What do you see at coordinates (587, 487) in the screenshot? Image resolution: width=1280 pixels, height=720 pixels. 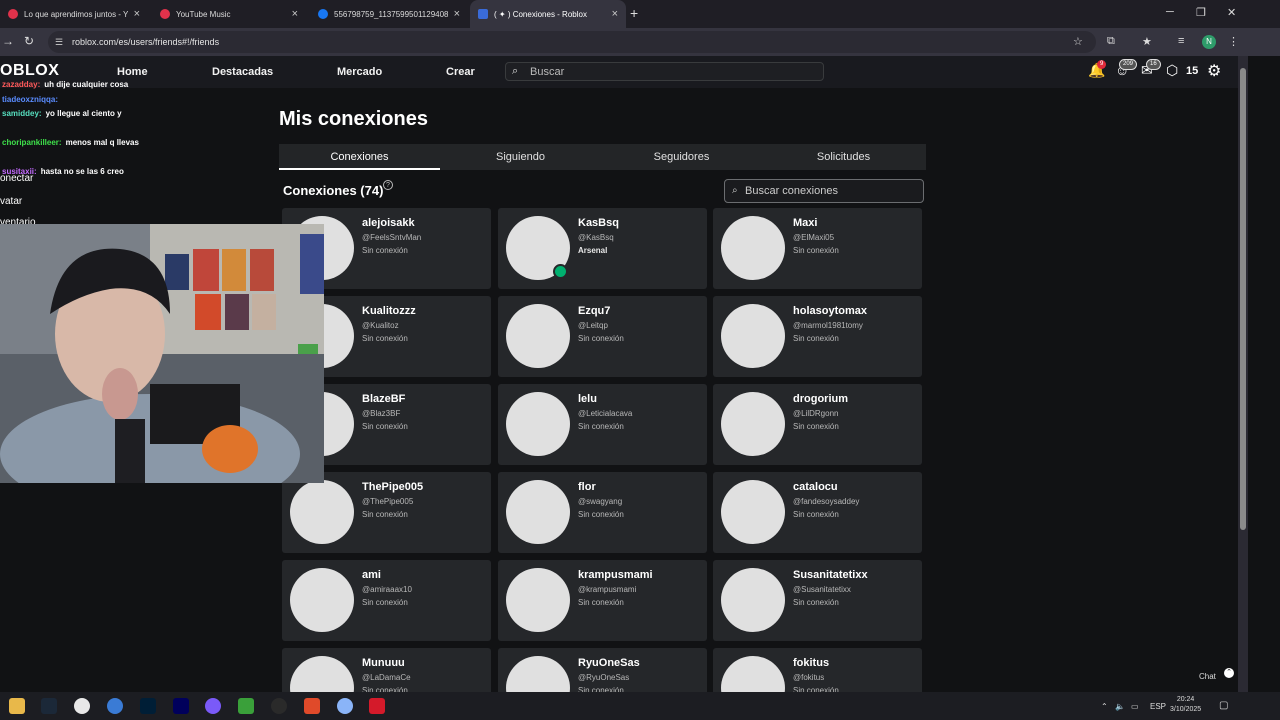 I see `connection-name: flor` at bounding box center [587, 487].